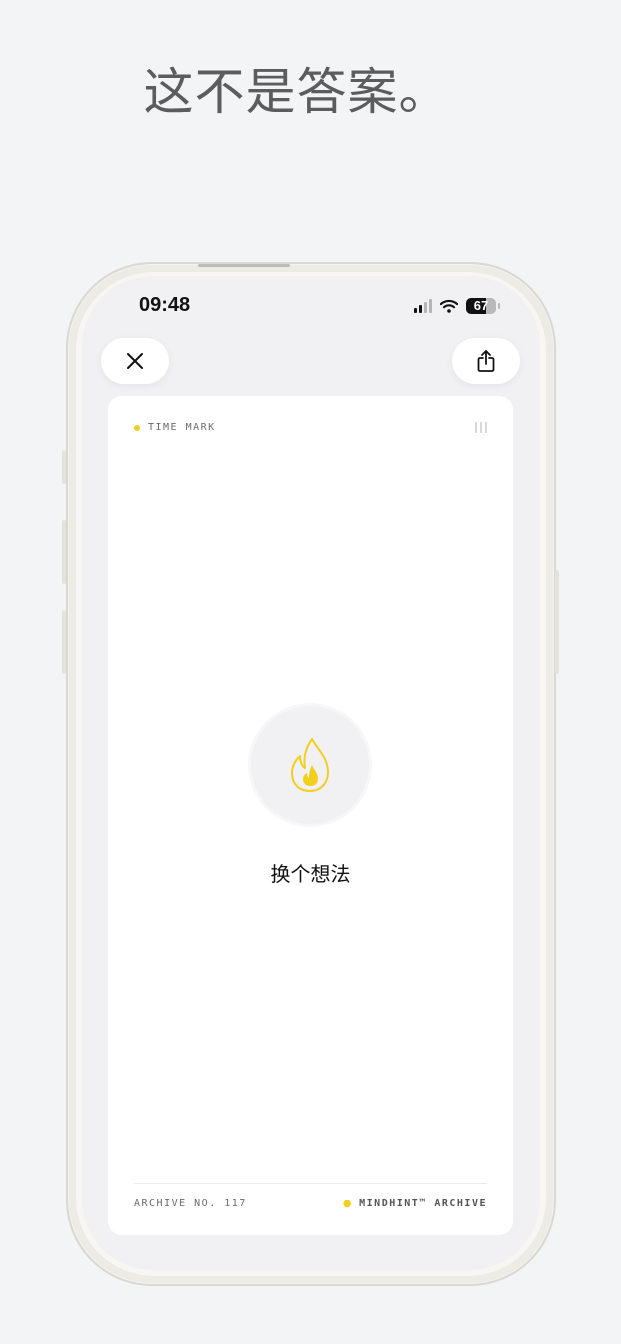 This screenshot has width=621, height=1344. I want to click on brand-label: MINDHINT™ ARCHIVE, so click(423, 1203).